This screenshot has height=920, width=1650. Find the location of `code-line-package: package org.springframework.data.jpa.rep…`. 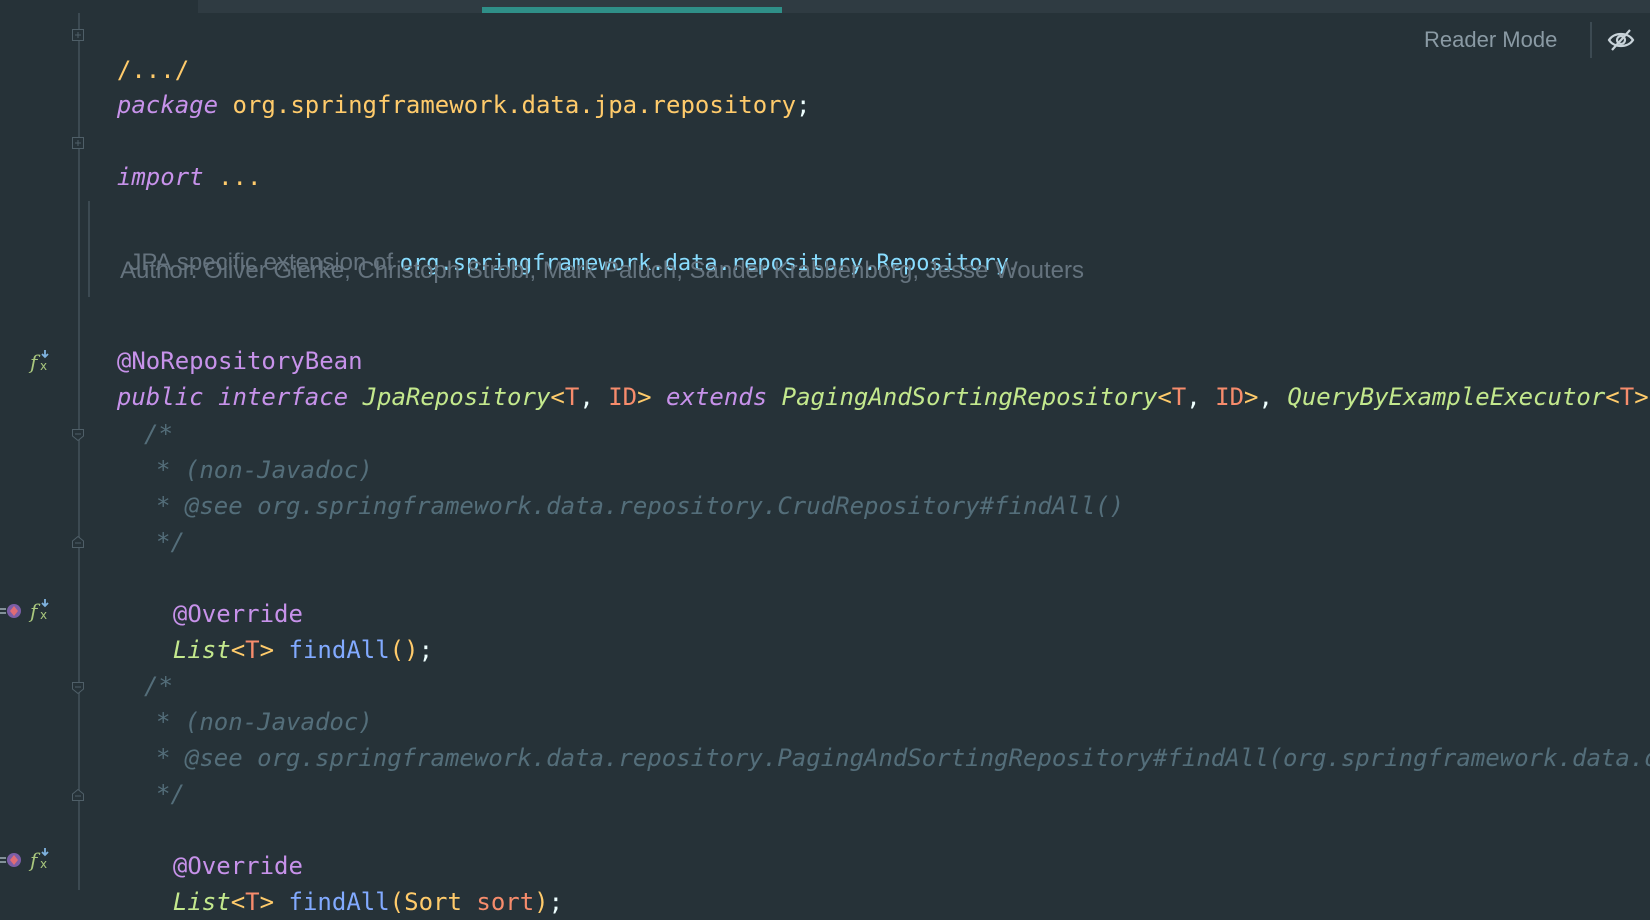

code-line-package: package org.springframework.data.jpa.rep… is located at coordinates (449, 85).